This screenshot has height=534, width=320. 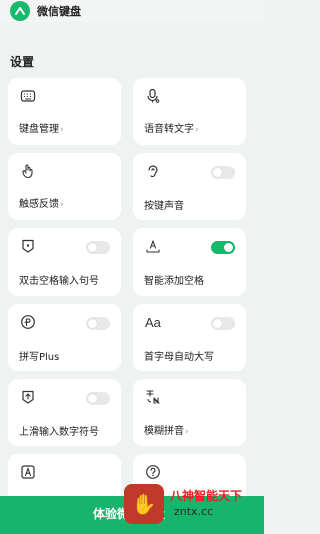 I want to click on wechat-keyboard-logo-icon, so click(x=20, y=11).